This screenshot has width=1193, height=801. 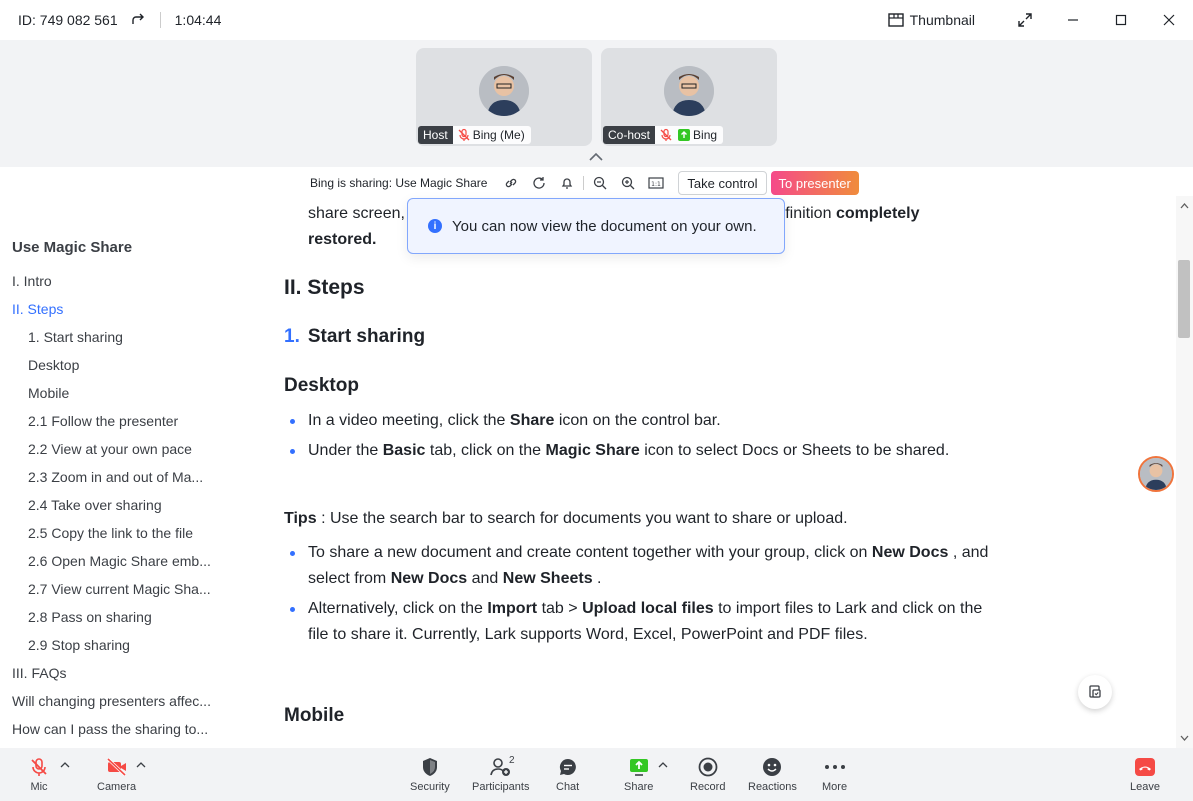 What do you see at coordinates (115, 393) in the screenshot?
I see `outline-item: Mobile` at bounding box center [115, 393].